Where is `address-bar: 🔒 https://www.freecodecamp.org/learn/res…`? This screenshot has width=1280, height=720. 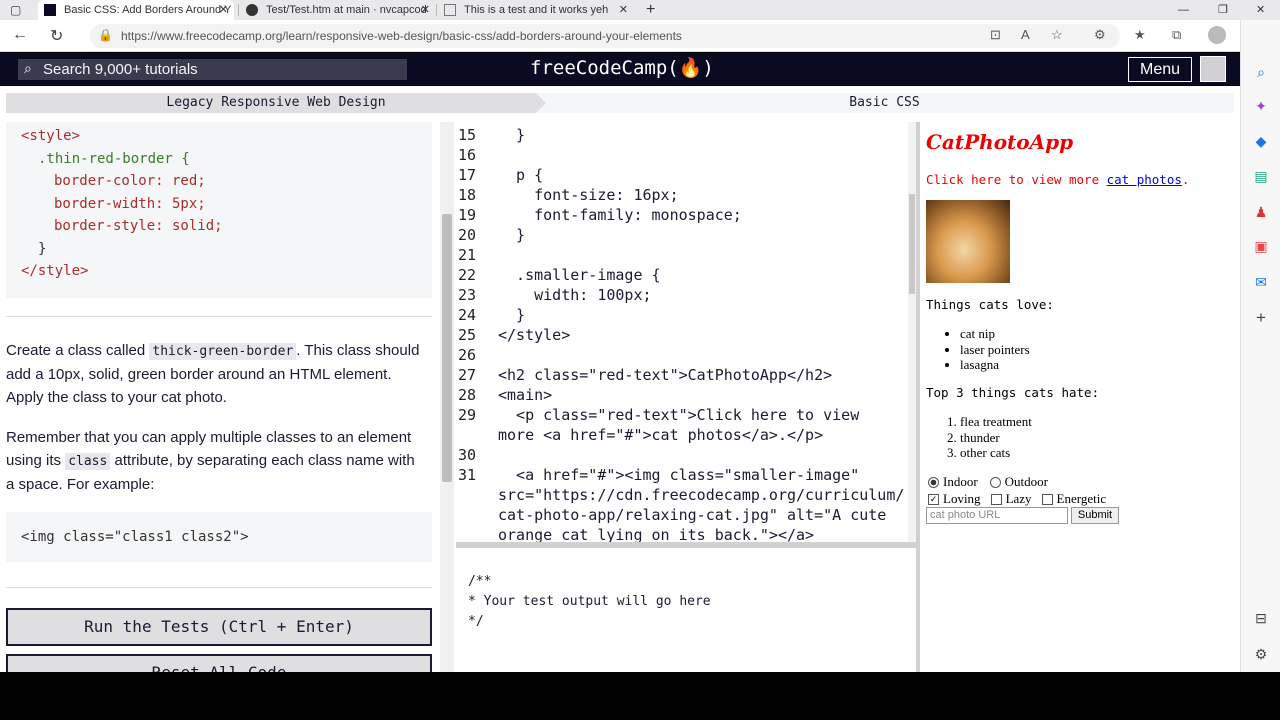
address-bar: 🔒 https://www.freecodecamp.org/learn/res… is located at coordinates (605, 36).